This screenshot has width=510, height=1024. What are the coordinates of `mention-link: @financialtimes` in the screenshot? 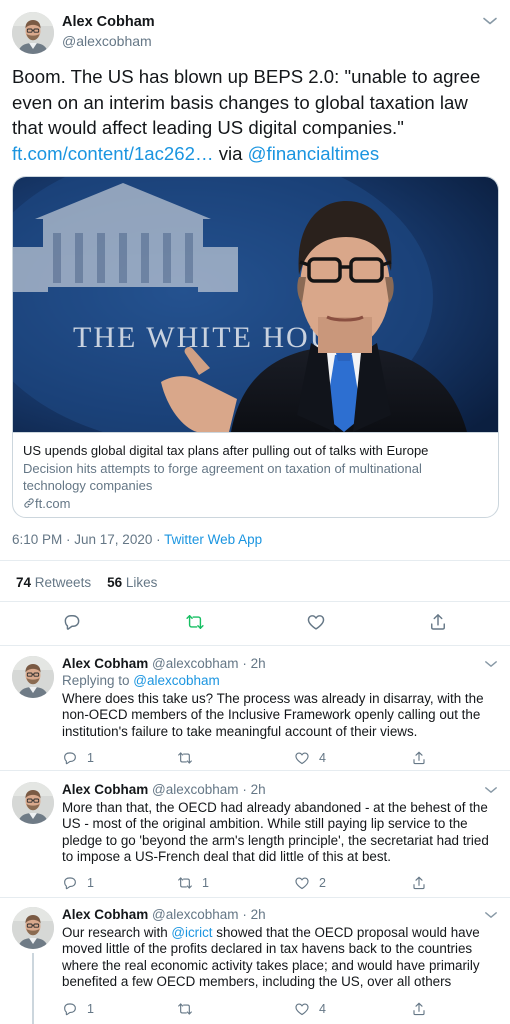 It's located at (314, 153).